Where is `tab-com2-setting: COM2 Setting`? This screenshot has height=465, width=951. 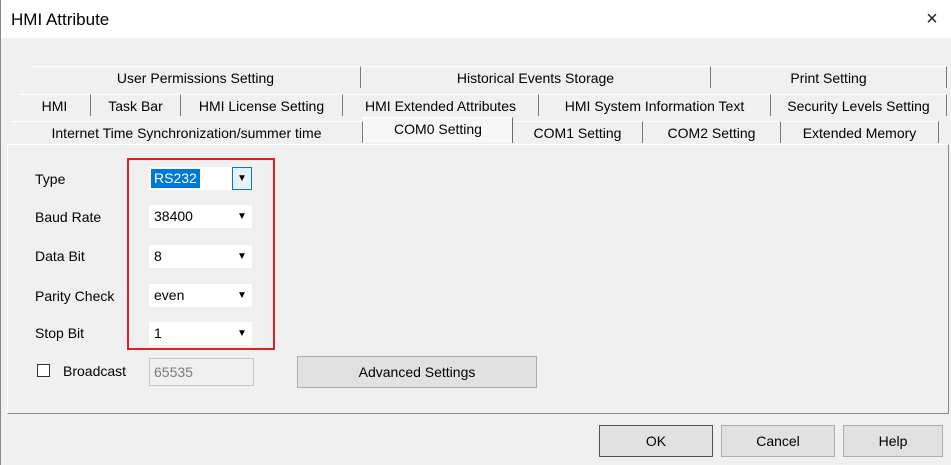
tab-com2-setting: COM2 Setting is located at coordinates (712, 132).